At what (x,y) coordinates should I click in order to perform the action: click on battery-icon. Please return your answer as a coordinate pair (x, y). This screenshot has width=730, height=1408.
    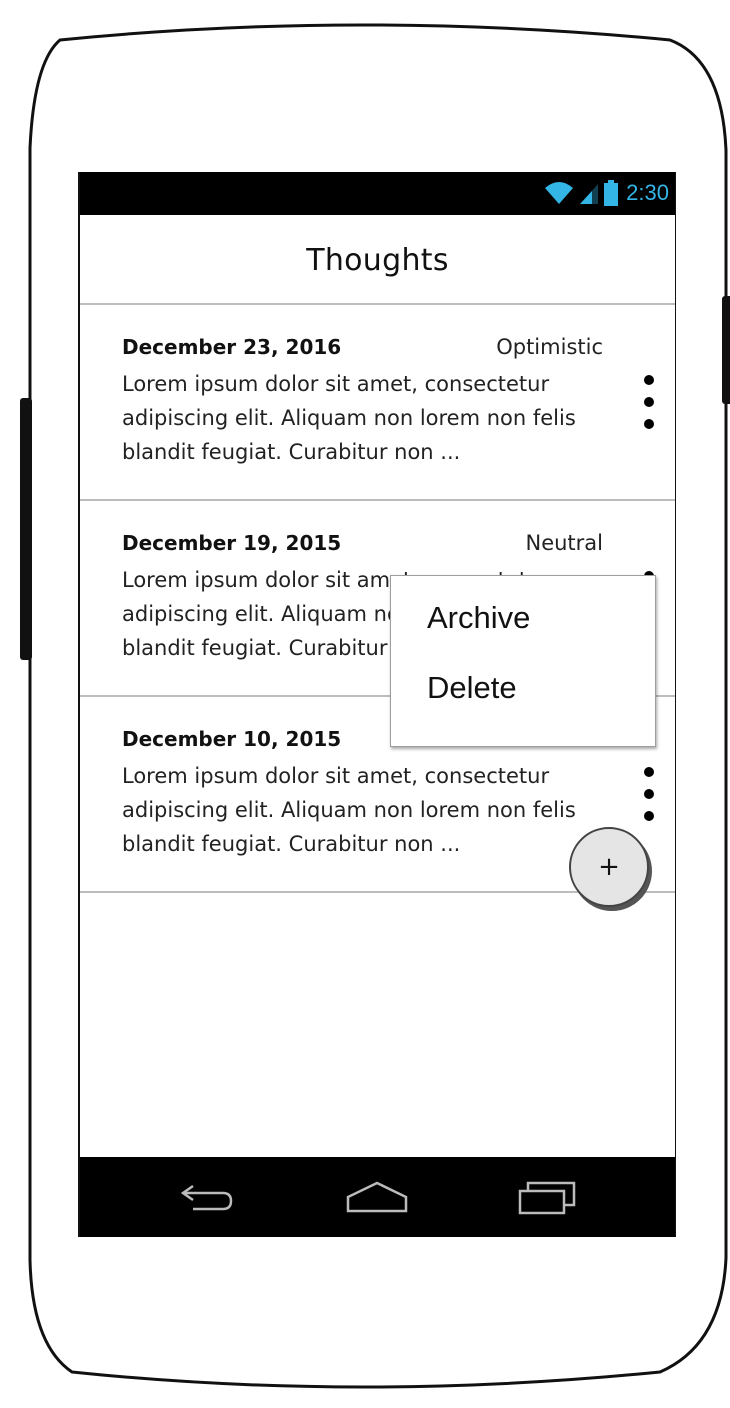
    Looking at the image, I should click on (611, 193).